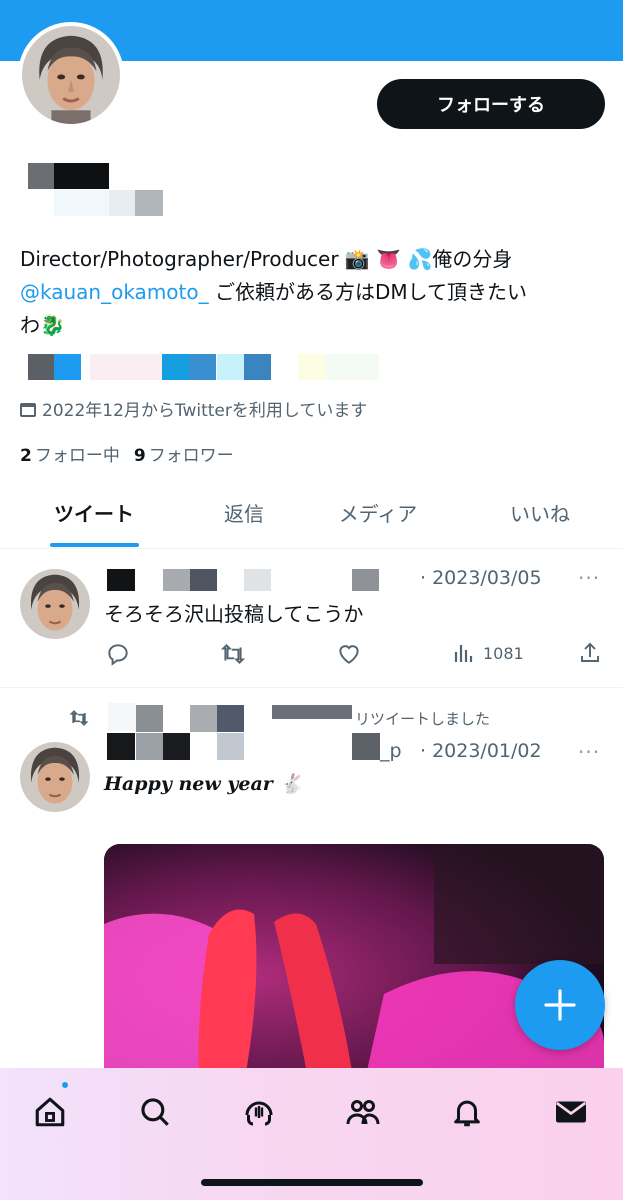  I want to click on like-button, so click(349, 654).